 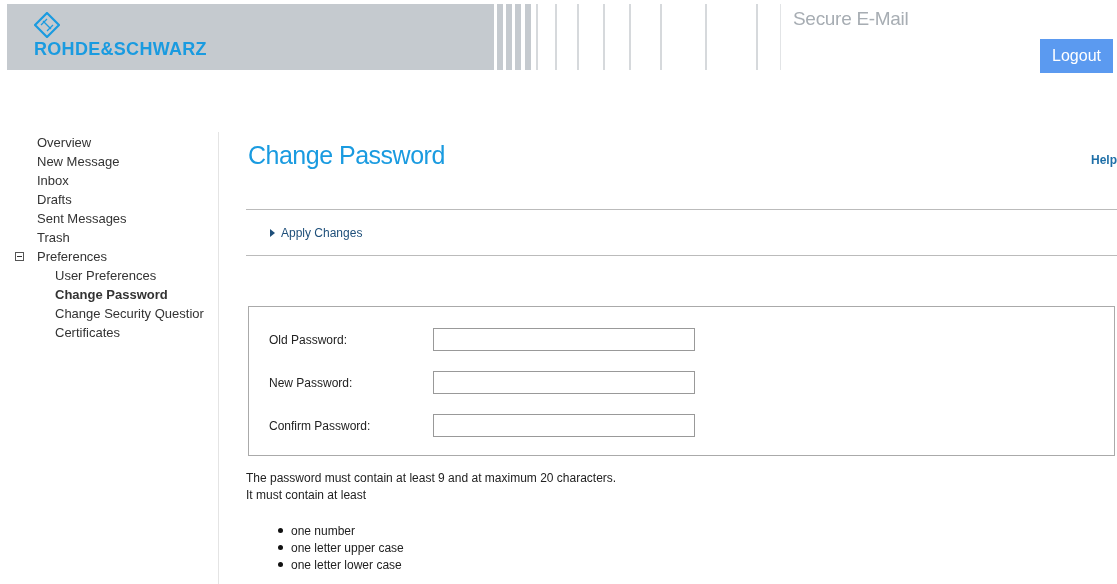 What do you see at coordinates (346, 564) in the screenshot?
I see `rule-item: one letter lower case` at bounding box center [346, 564].